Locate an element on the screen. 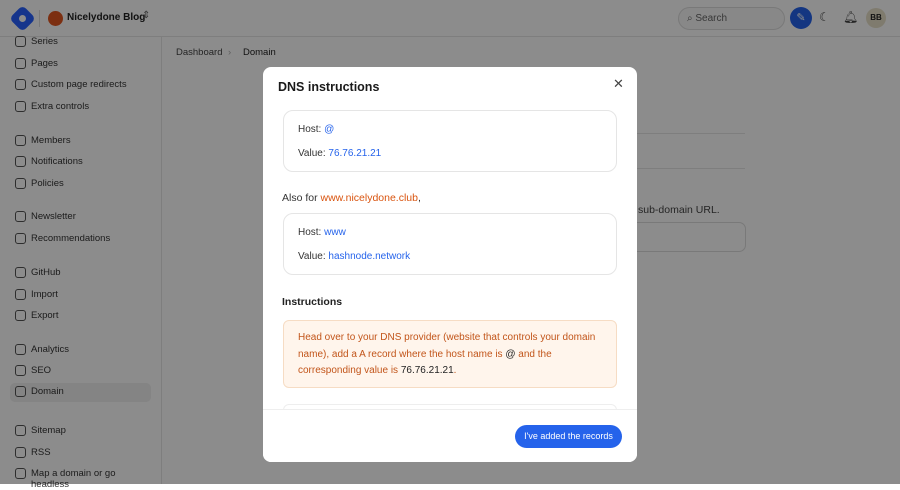 The width and height of the screenshot is (900, 490). instructions-heading: Instructions is located at coordinates (312, 302).